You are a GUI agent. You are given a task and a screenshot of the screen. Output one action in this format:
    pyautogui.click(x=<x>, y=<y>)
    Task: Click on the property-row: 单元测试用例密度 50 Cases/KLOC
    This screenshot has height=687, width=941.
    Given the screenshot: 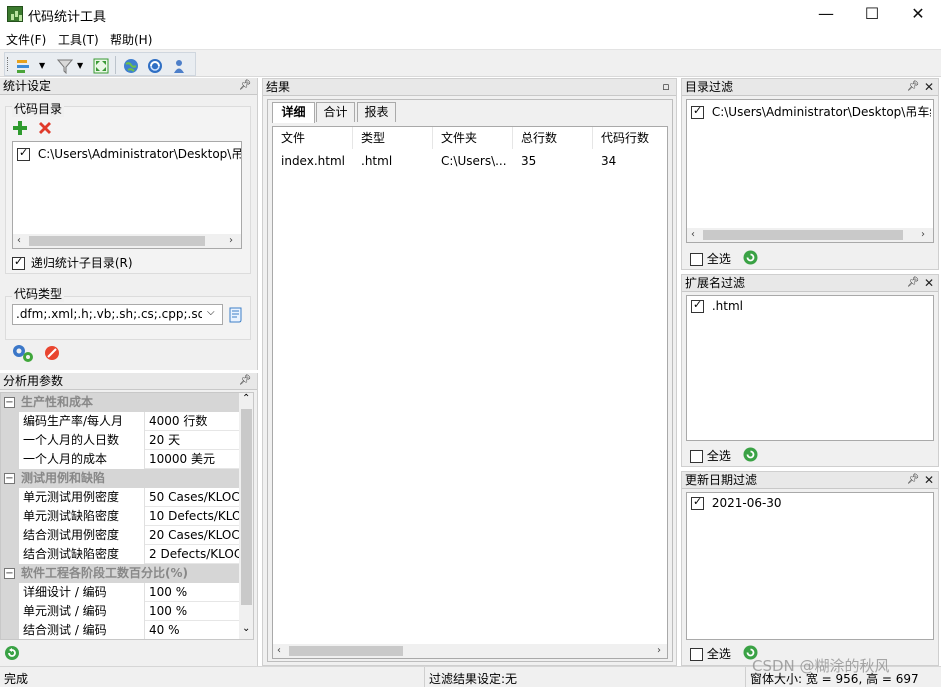 What is the action you would take?
    pyautogui.click(x=120, y=497)
    